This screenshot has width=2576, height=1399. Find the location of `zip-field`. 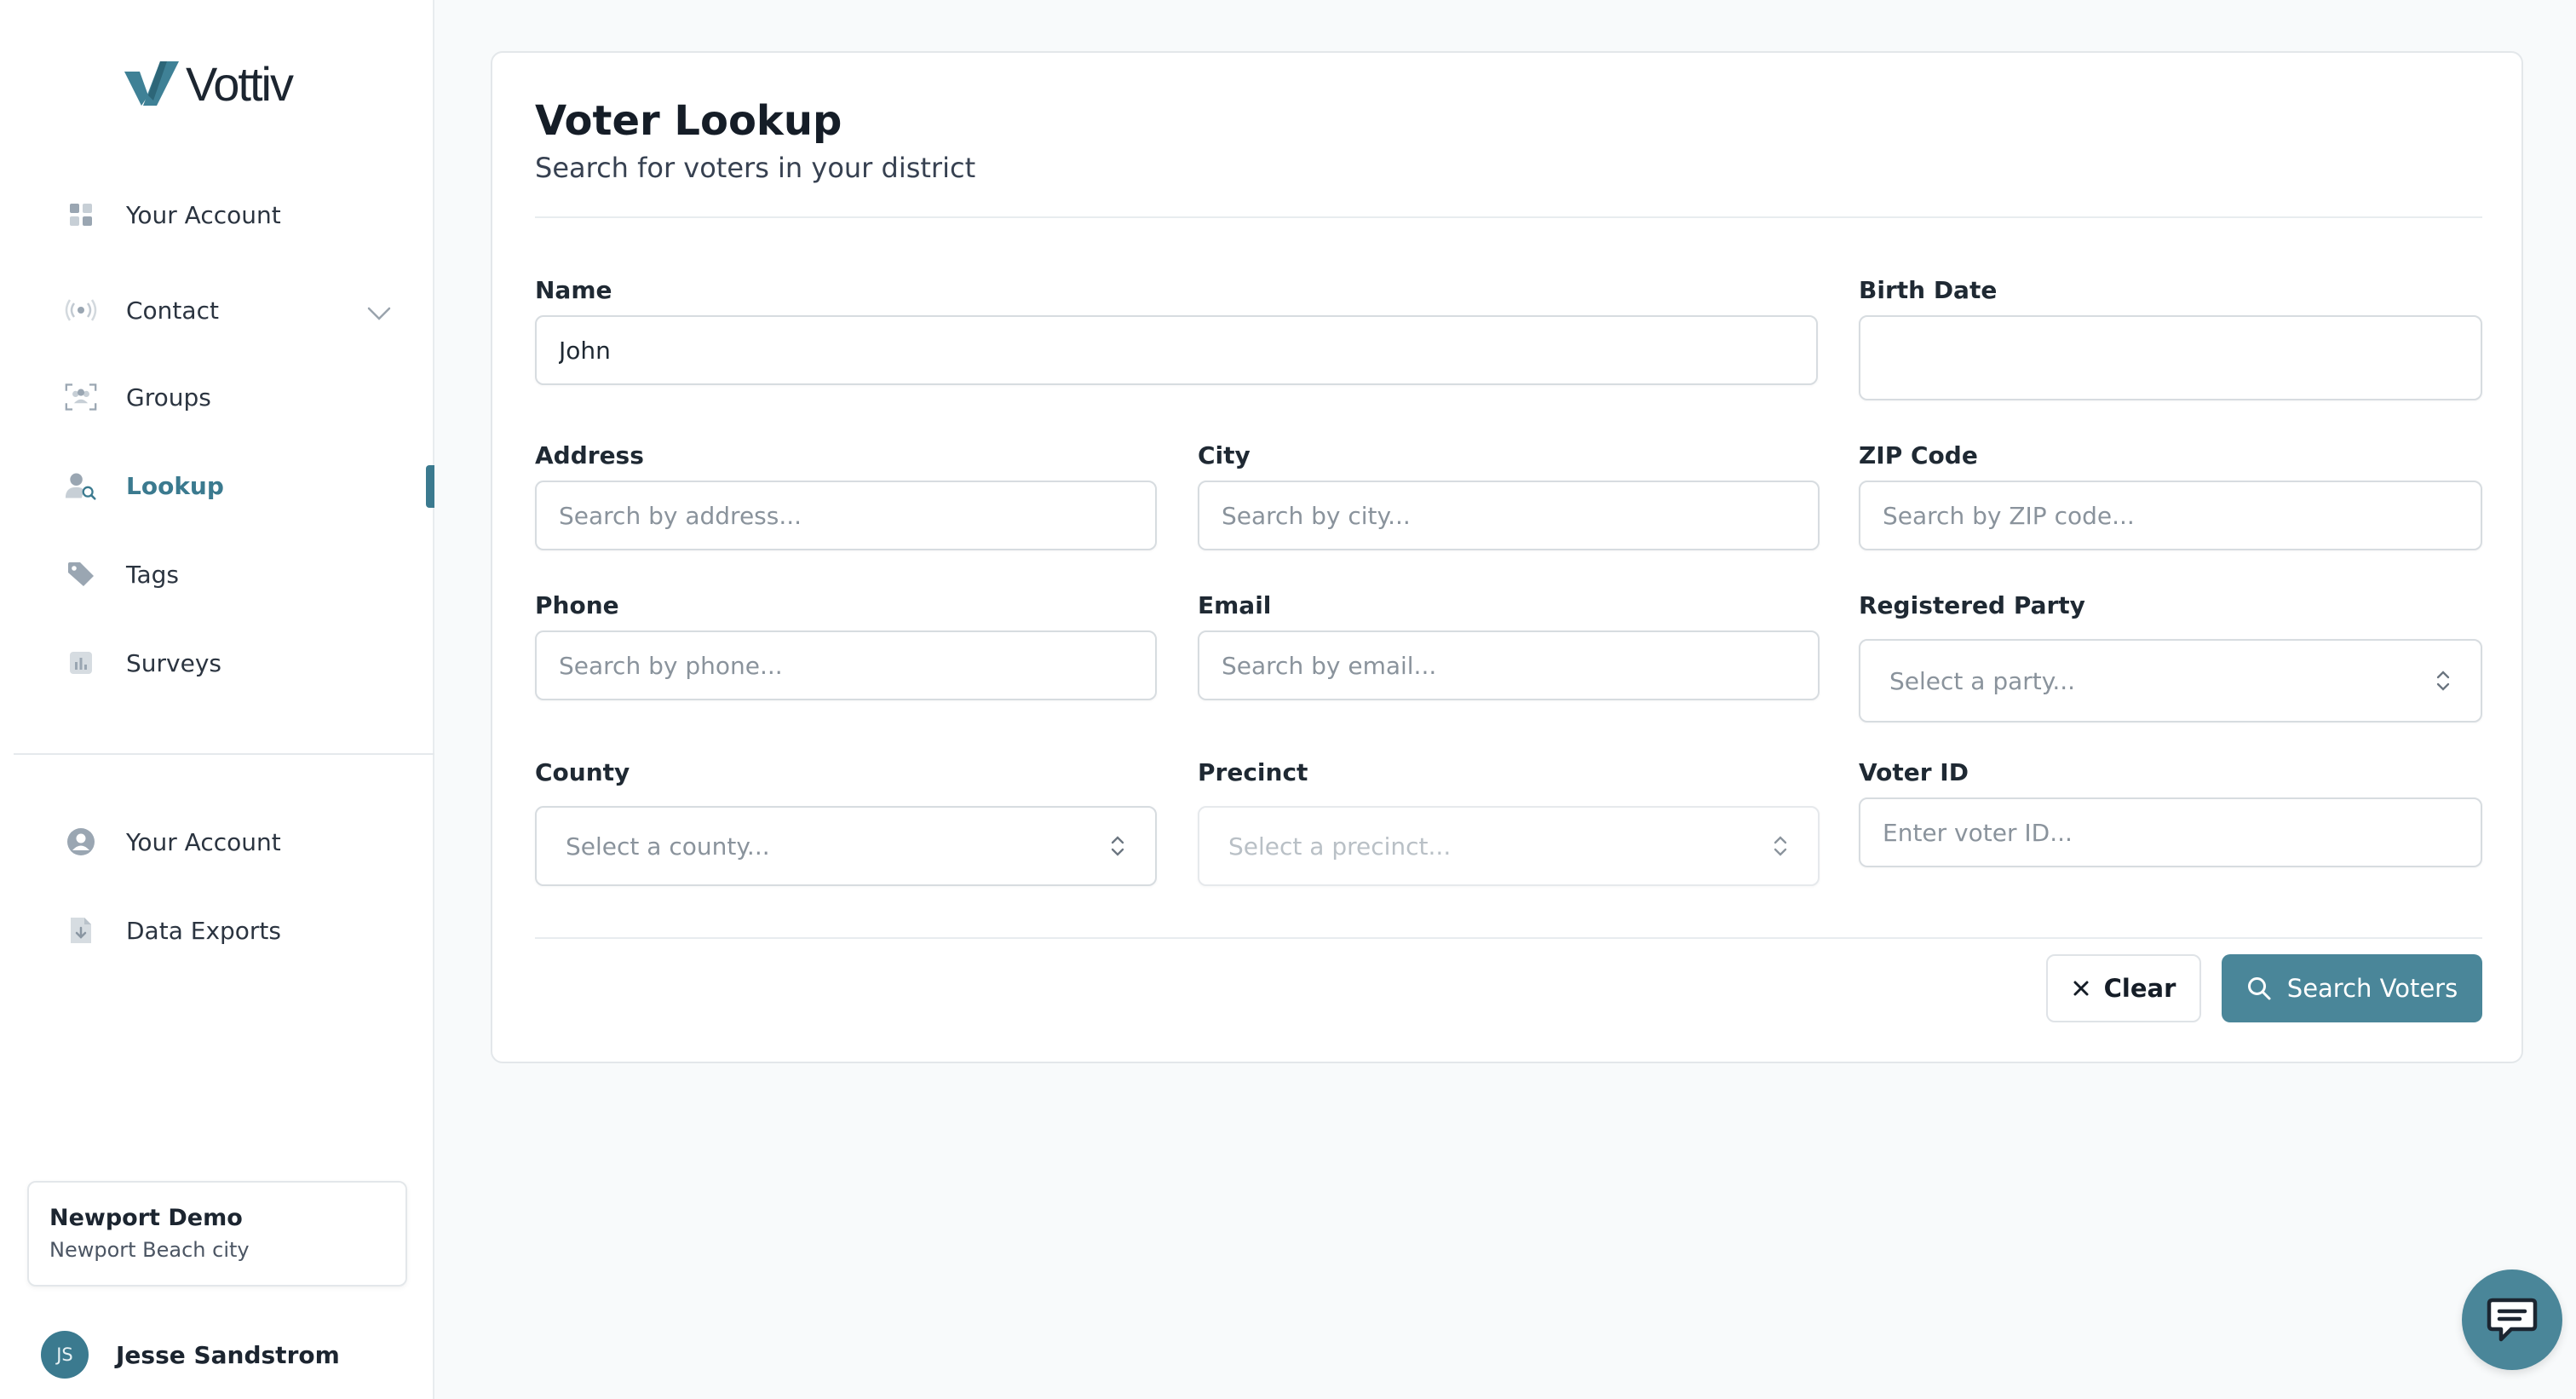

zip-field is located at coordinates (2171, 515).